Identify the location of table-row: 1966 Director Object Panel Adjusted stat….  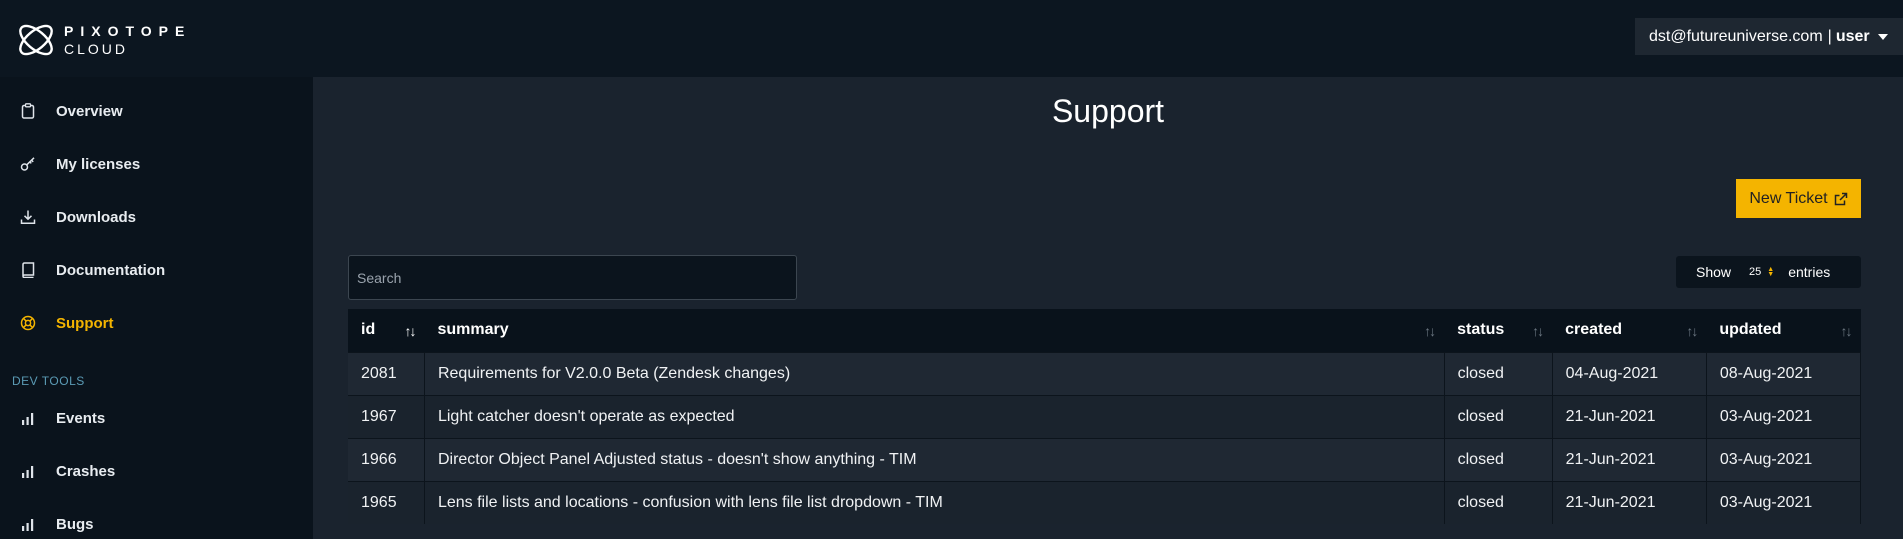
(1105, 459).